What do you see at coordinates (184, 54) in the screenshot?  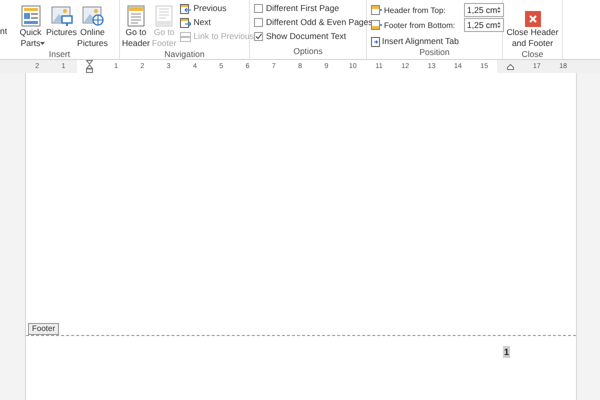 I see `group-label: Navigation` at bounding box center [184, 54].